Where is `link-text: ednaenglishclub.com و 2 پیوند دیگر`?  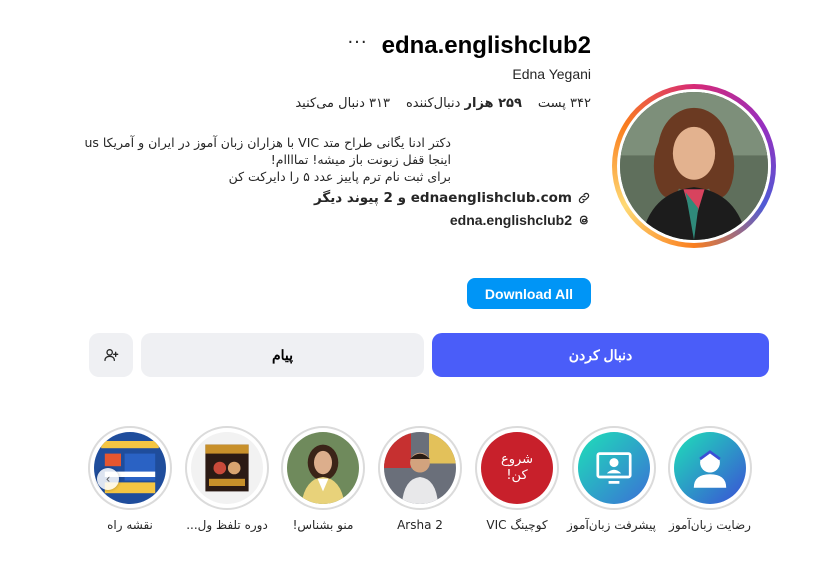 link-text: ednaenglishclub.com و 2 پیوند دیگر is located at coordinates (442, 198).